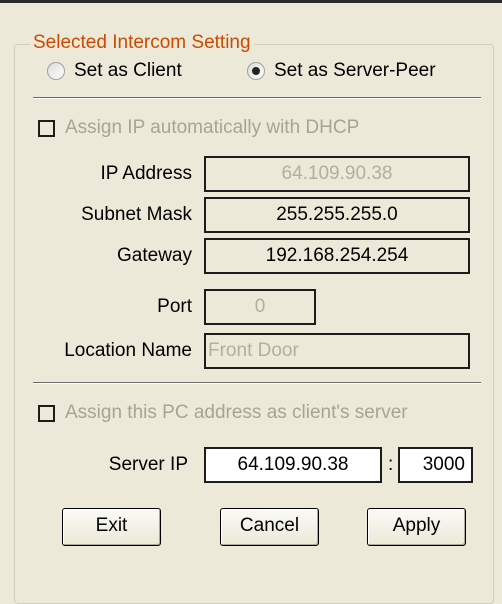 Image resolution: width=502 pixels, height=604 pixels. What do you see at coordinates (111, 527) in the screenshot?
I see `exit-button: Exit` at bounding box center [111, 527].